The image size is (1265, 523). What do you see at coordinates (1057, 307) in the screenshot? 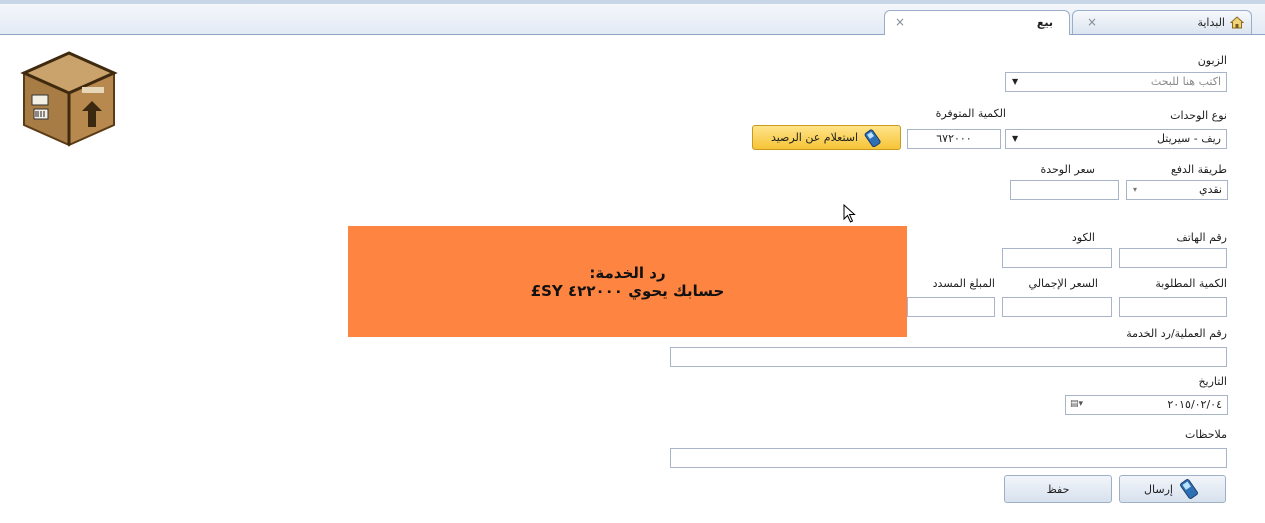
I see `total-price-input` at bounding box center [1057, 307].